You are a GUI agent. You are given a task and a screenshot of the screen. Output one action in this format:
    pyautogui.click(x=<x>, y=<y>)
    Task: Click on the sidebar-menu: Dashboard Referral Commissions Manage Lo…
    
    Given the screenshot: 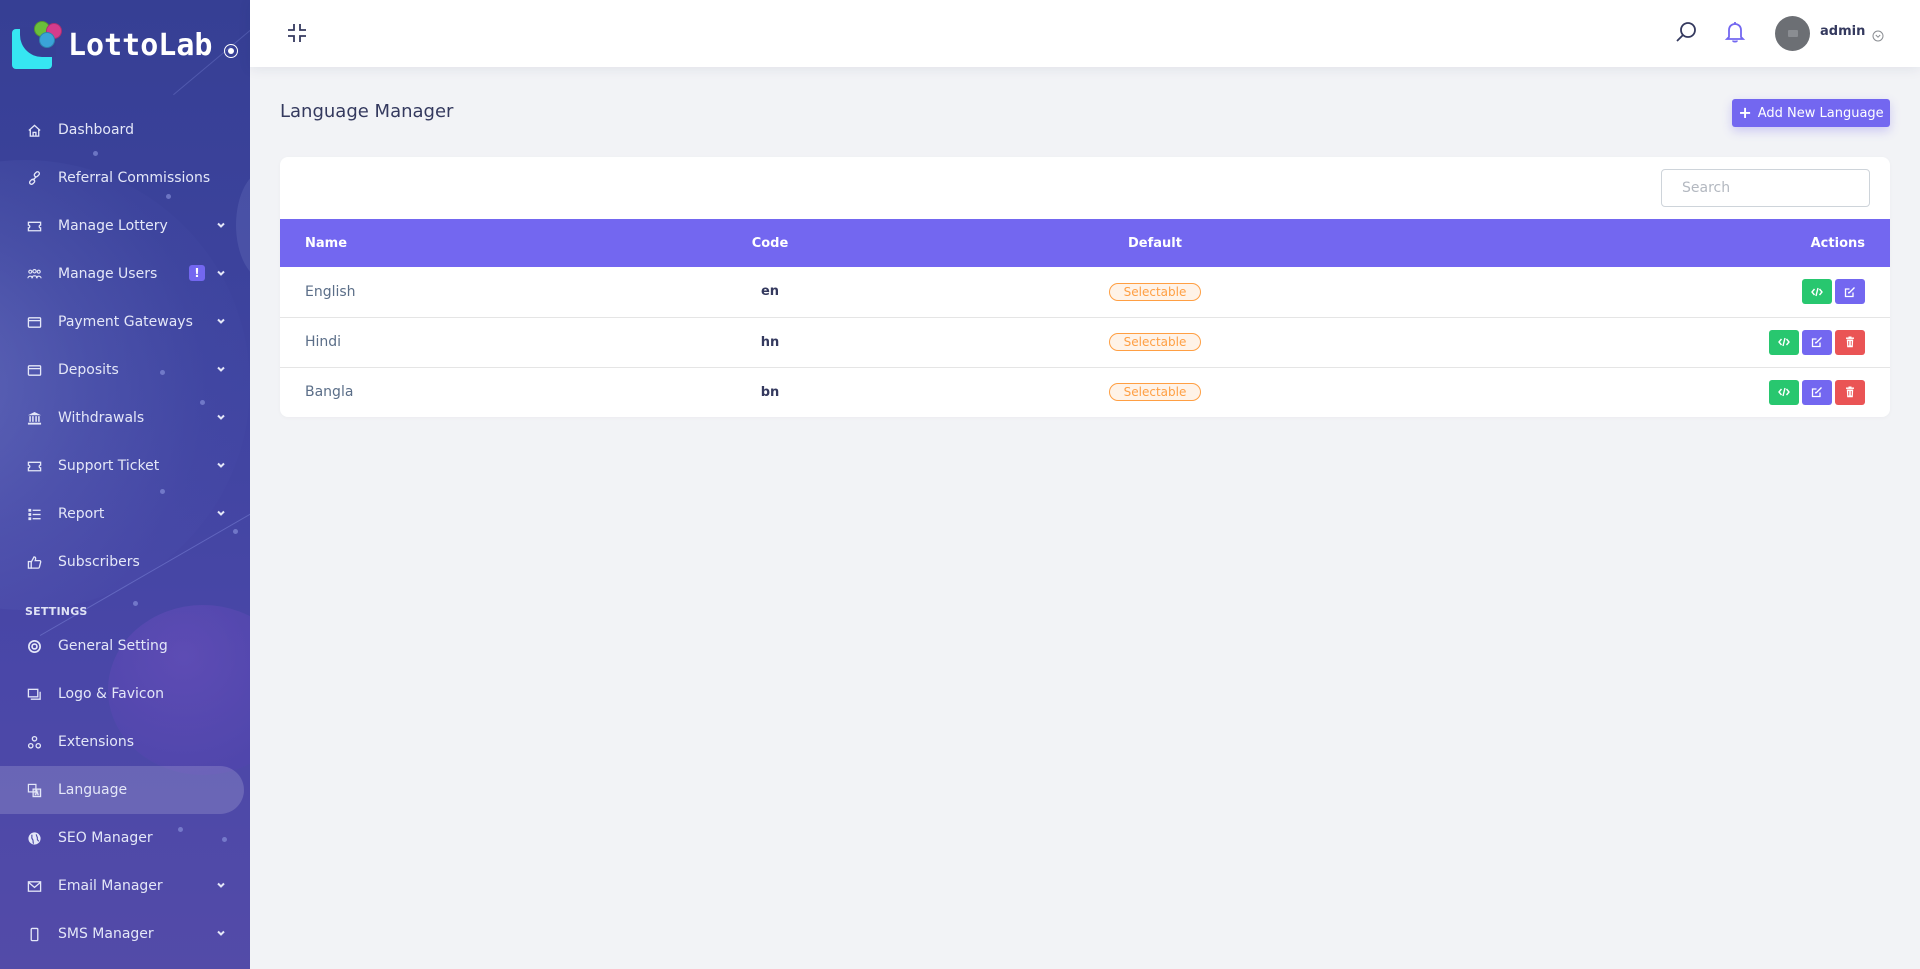 What is the action you would take?
    pyautogui.click(x=125, y=532)
    